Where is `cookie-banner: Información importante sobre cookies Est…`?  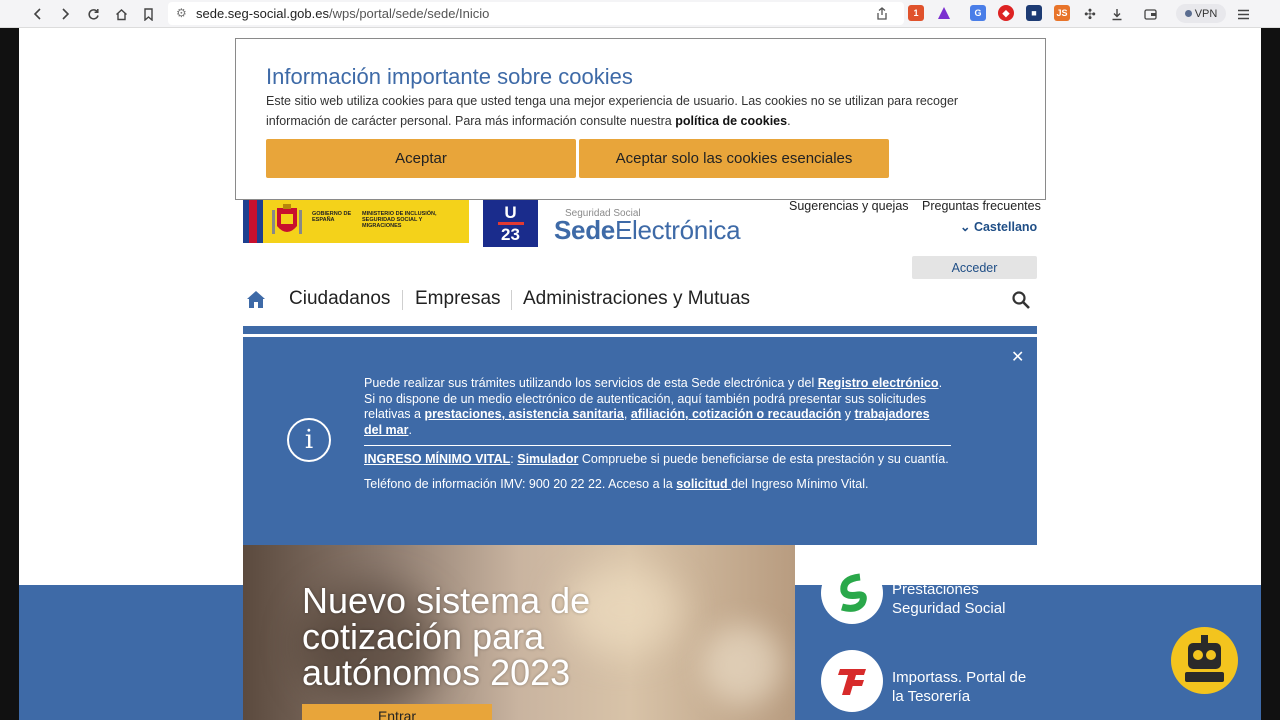
cookie-banner: Información importante sobre cookies Est… is located at coordinates (640, 119).